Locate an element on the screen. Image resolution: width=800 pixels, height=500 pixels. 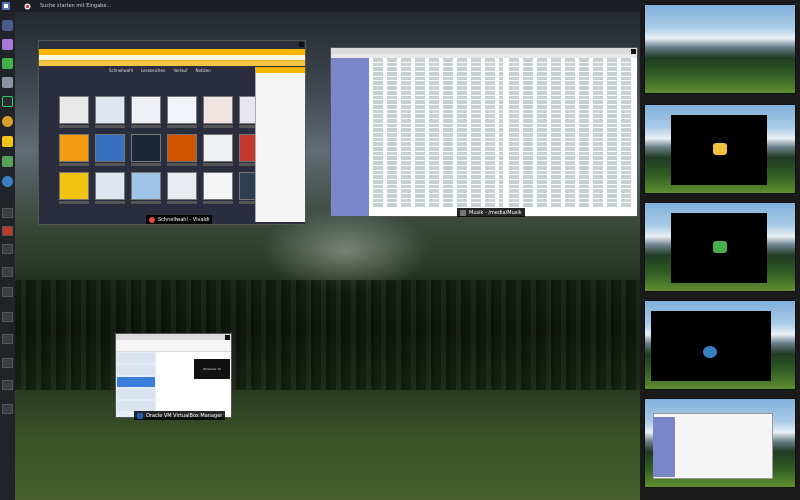
vbox-machine-list is located at coordinates (136, 384).